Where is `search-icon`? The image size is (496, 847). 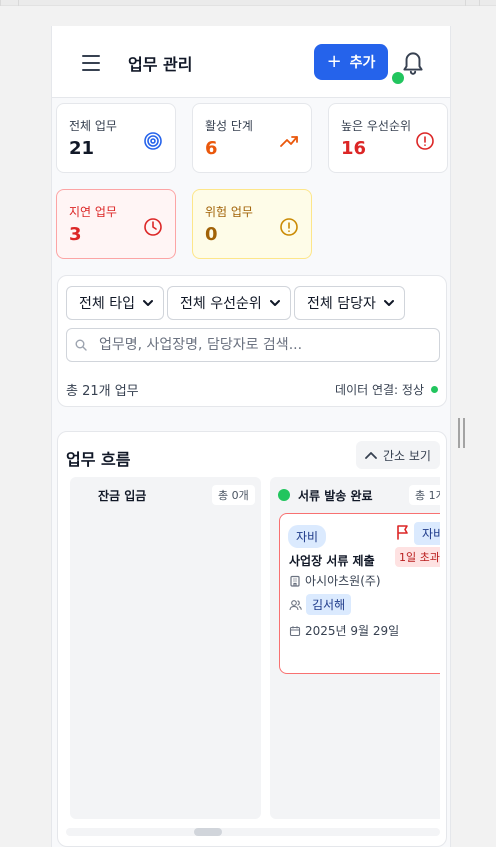 search-icon is located at coordinates (81, 345).